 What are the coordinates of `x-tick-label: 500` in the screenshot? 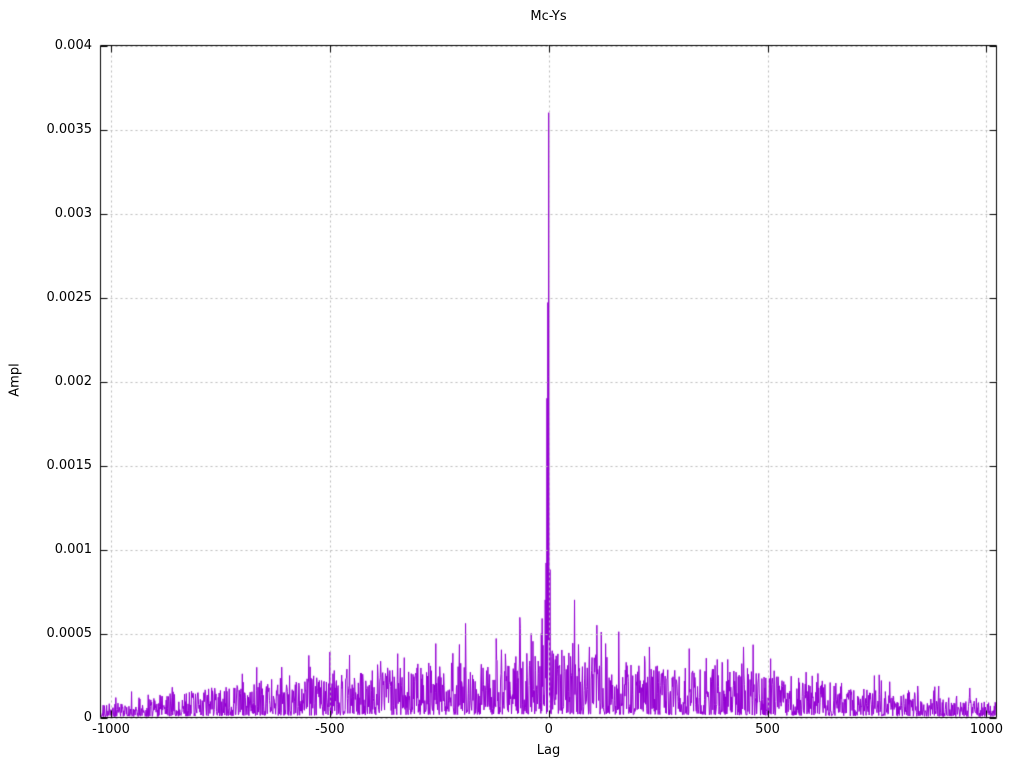 It's located at (767, 729).